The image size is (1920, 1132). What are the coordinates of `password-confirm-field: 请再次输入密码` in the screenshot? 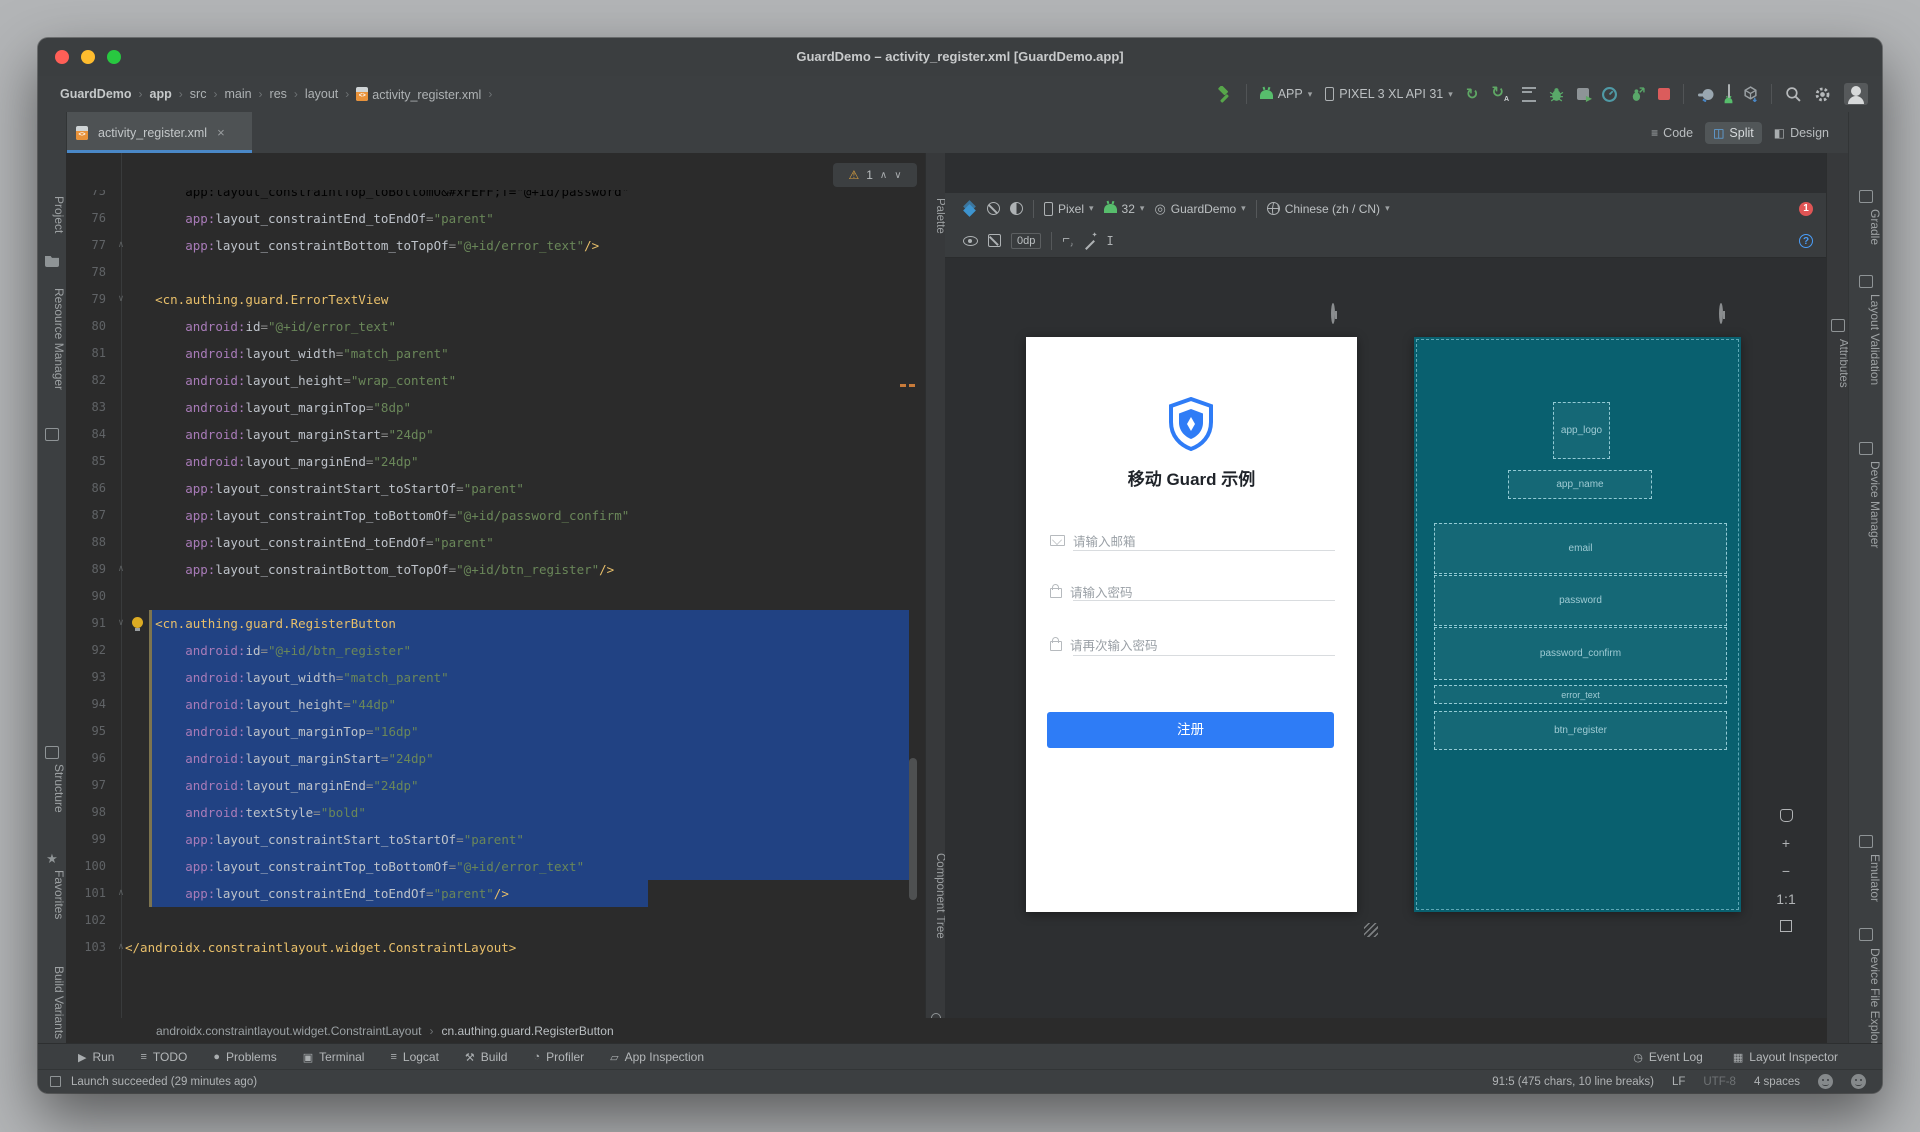 It's located at (1192, 644).